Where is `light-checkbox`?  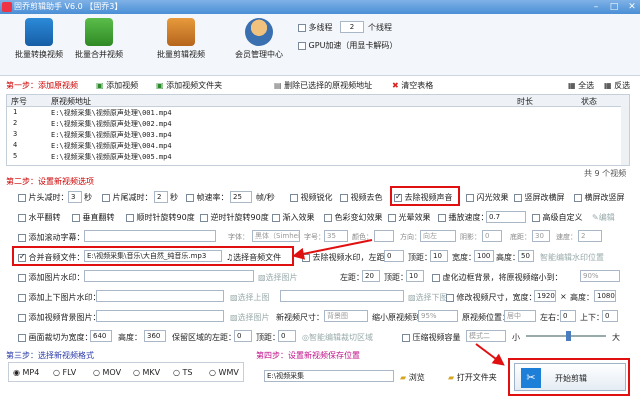 light-checkbox is located at coordinates (392, 217).